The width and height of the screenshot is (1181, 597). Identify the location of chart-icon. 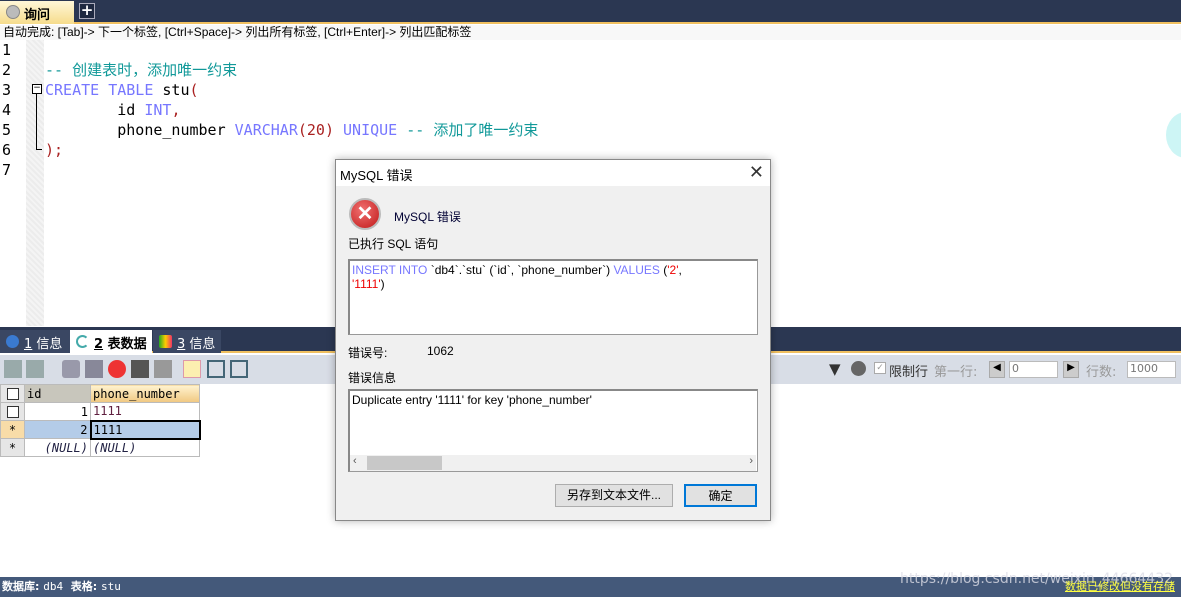
(165, 341).